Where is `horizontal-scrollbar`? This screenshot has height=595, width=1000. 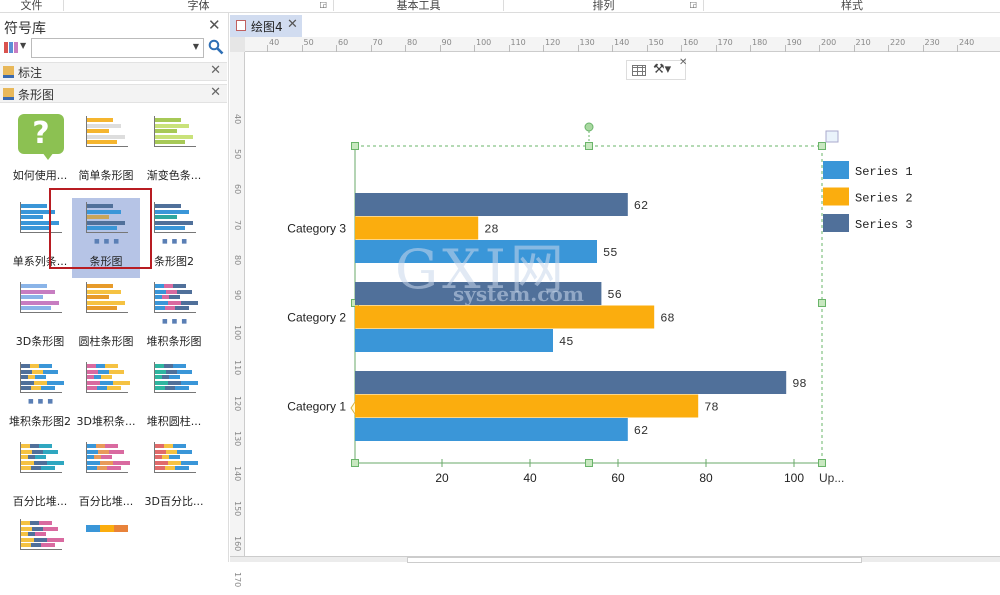
horizontal-scrollbar is located at coordinates (615, 559).